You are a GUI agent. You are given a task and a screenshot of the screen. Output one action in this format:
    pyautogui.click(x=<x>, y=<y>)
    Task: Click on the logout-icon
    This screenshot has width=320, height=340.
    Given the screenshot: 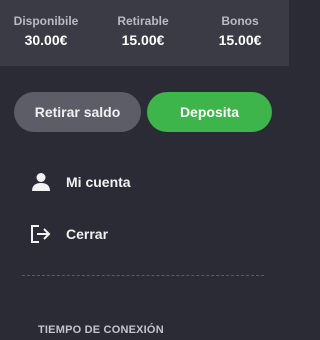 What is the action you would take?
    pyautogui.click(x=41, y=234)
    